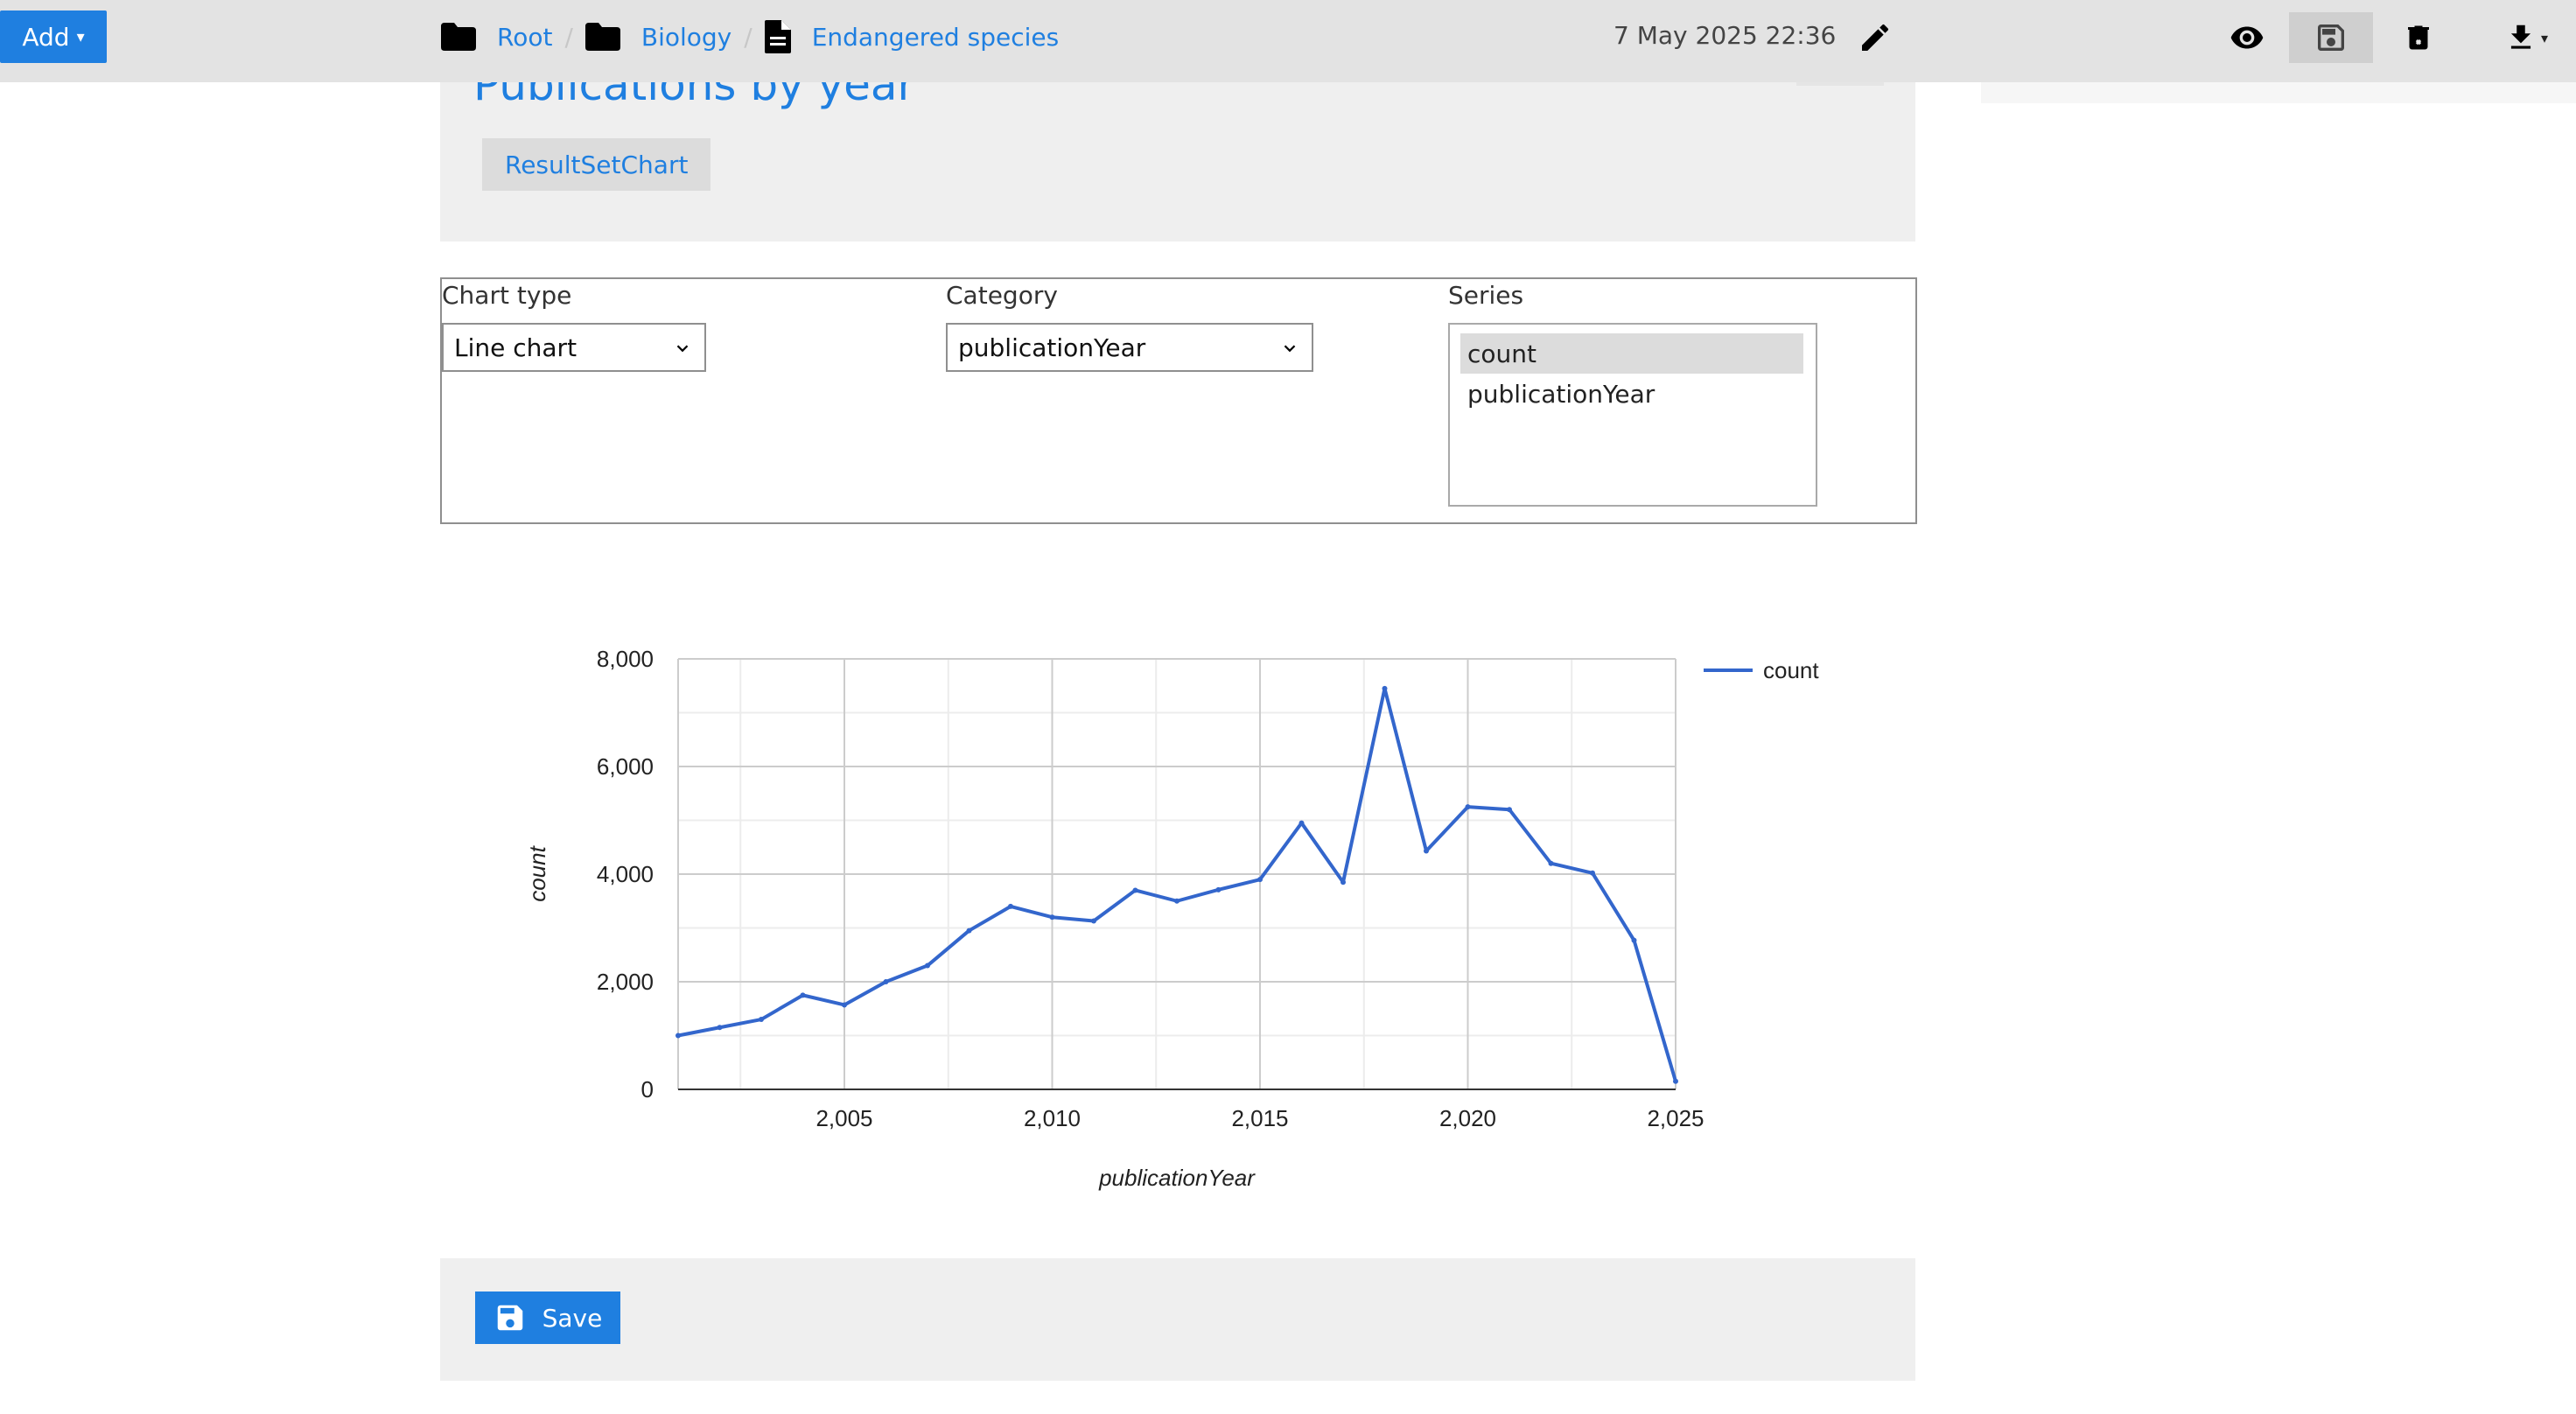  I want to click on edit-icon, so click(1875, 37).